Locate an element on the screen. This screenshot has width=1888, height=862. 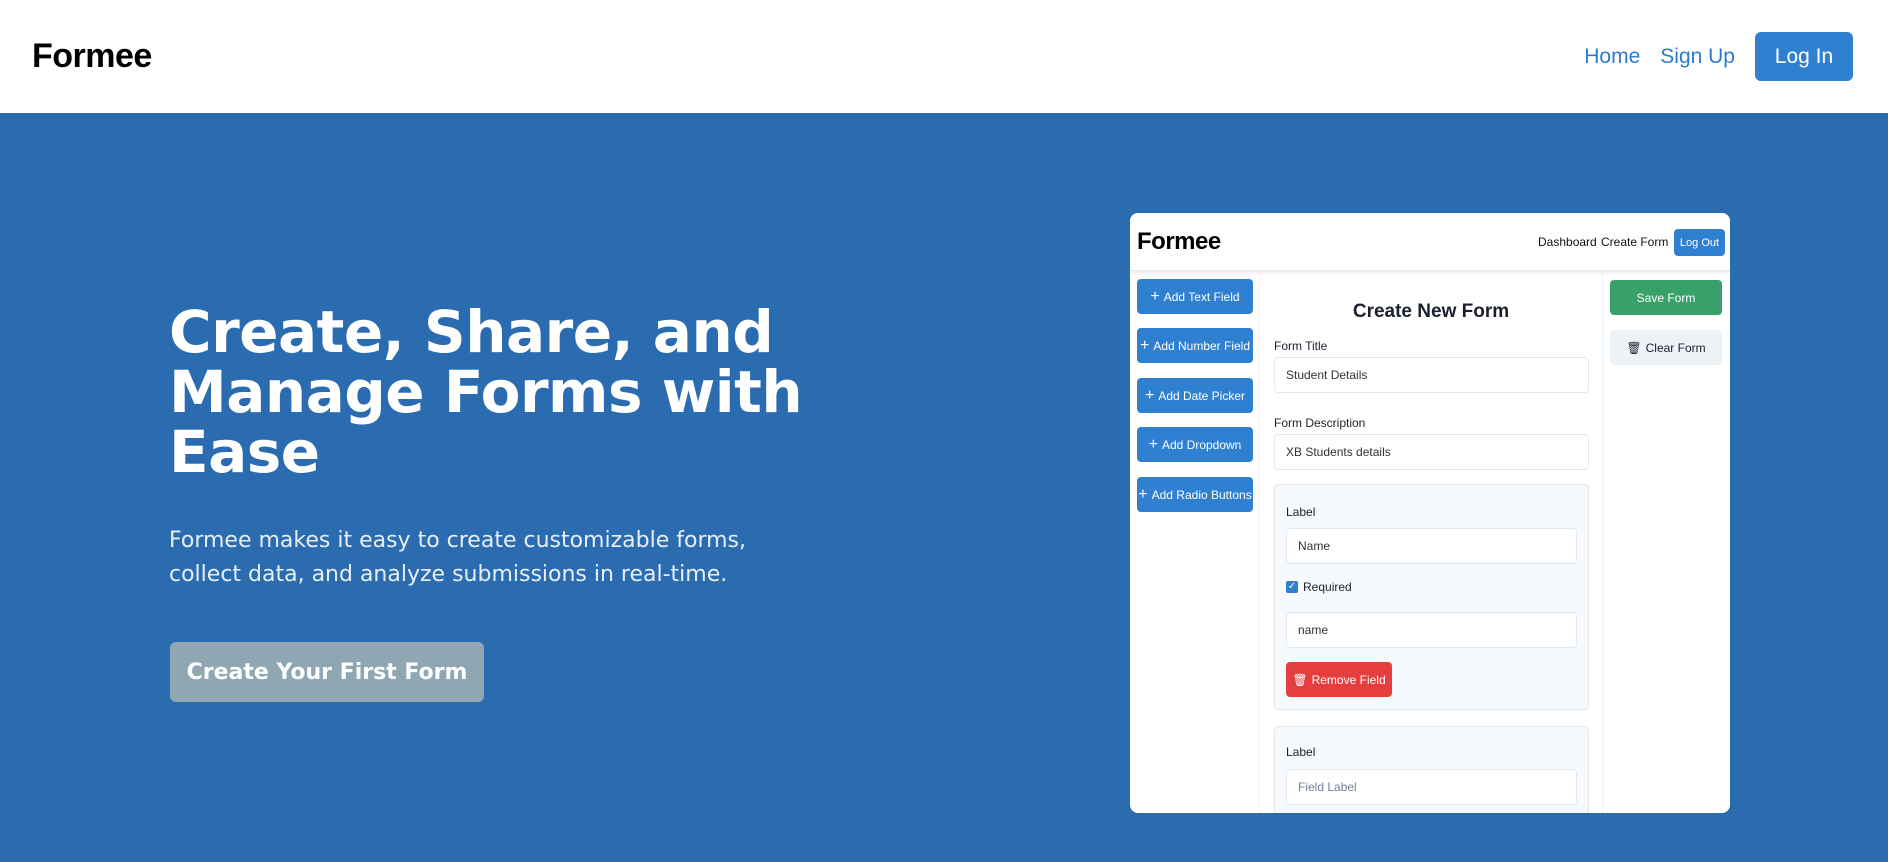
create-first-form-button: Create Your First Form is located at coordinates (327, 672).